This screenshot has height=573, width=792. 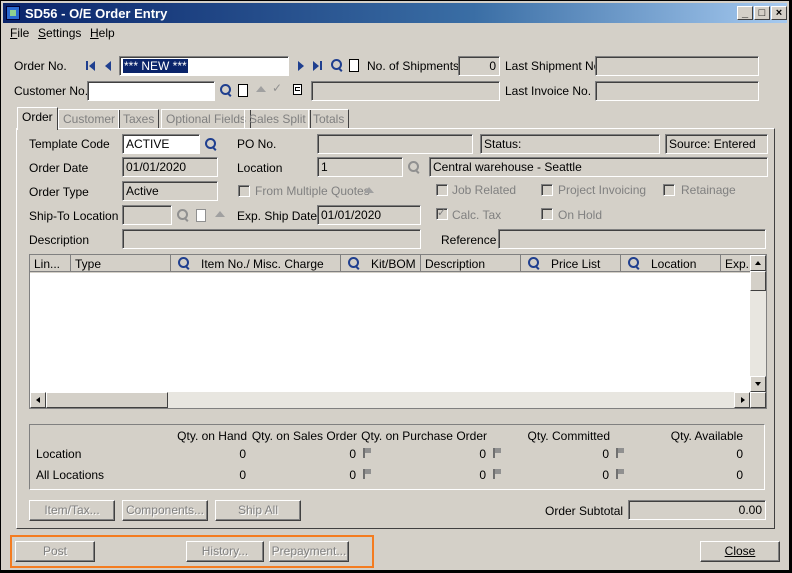 I want to click on ship-all-button: Ship All, so click(x=258, y=510).